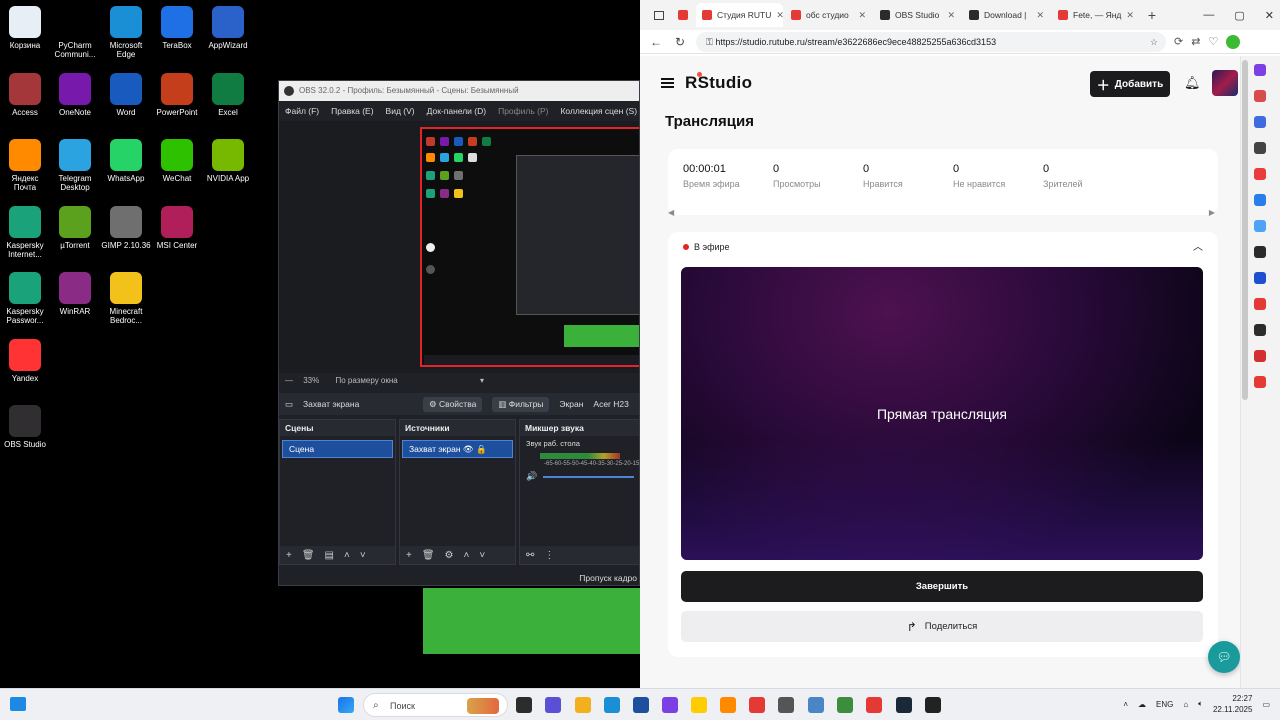 The image size is (1280, 720). What do you see at coordinates (845, 705) in the screenshot?
I see `app-icon` at bounding box center [845, 705].